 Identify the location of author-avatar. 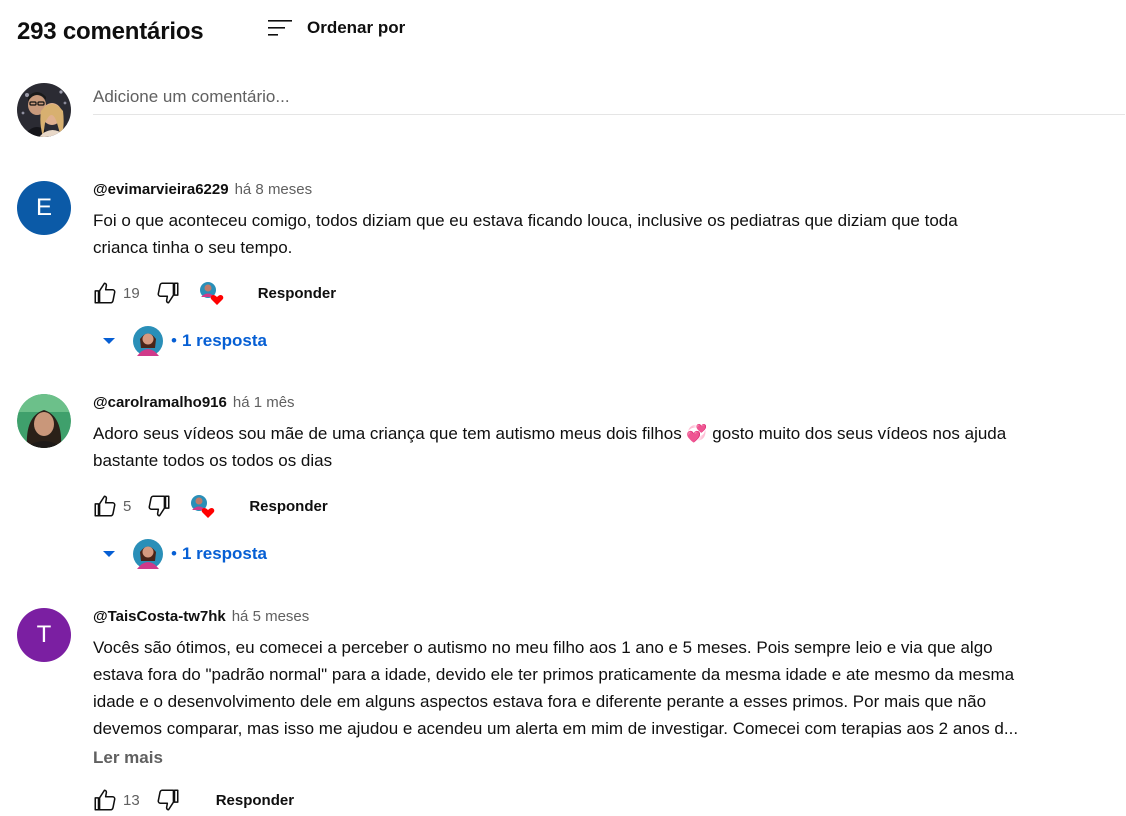
(44, 421).